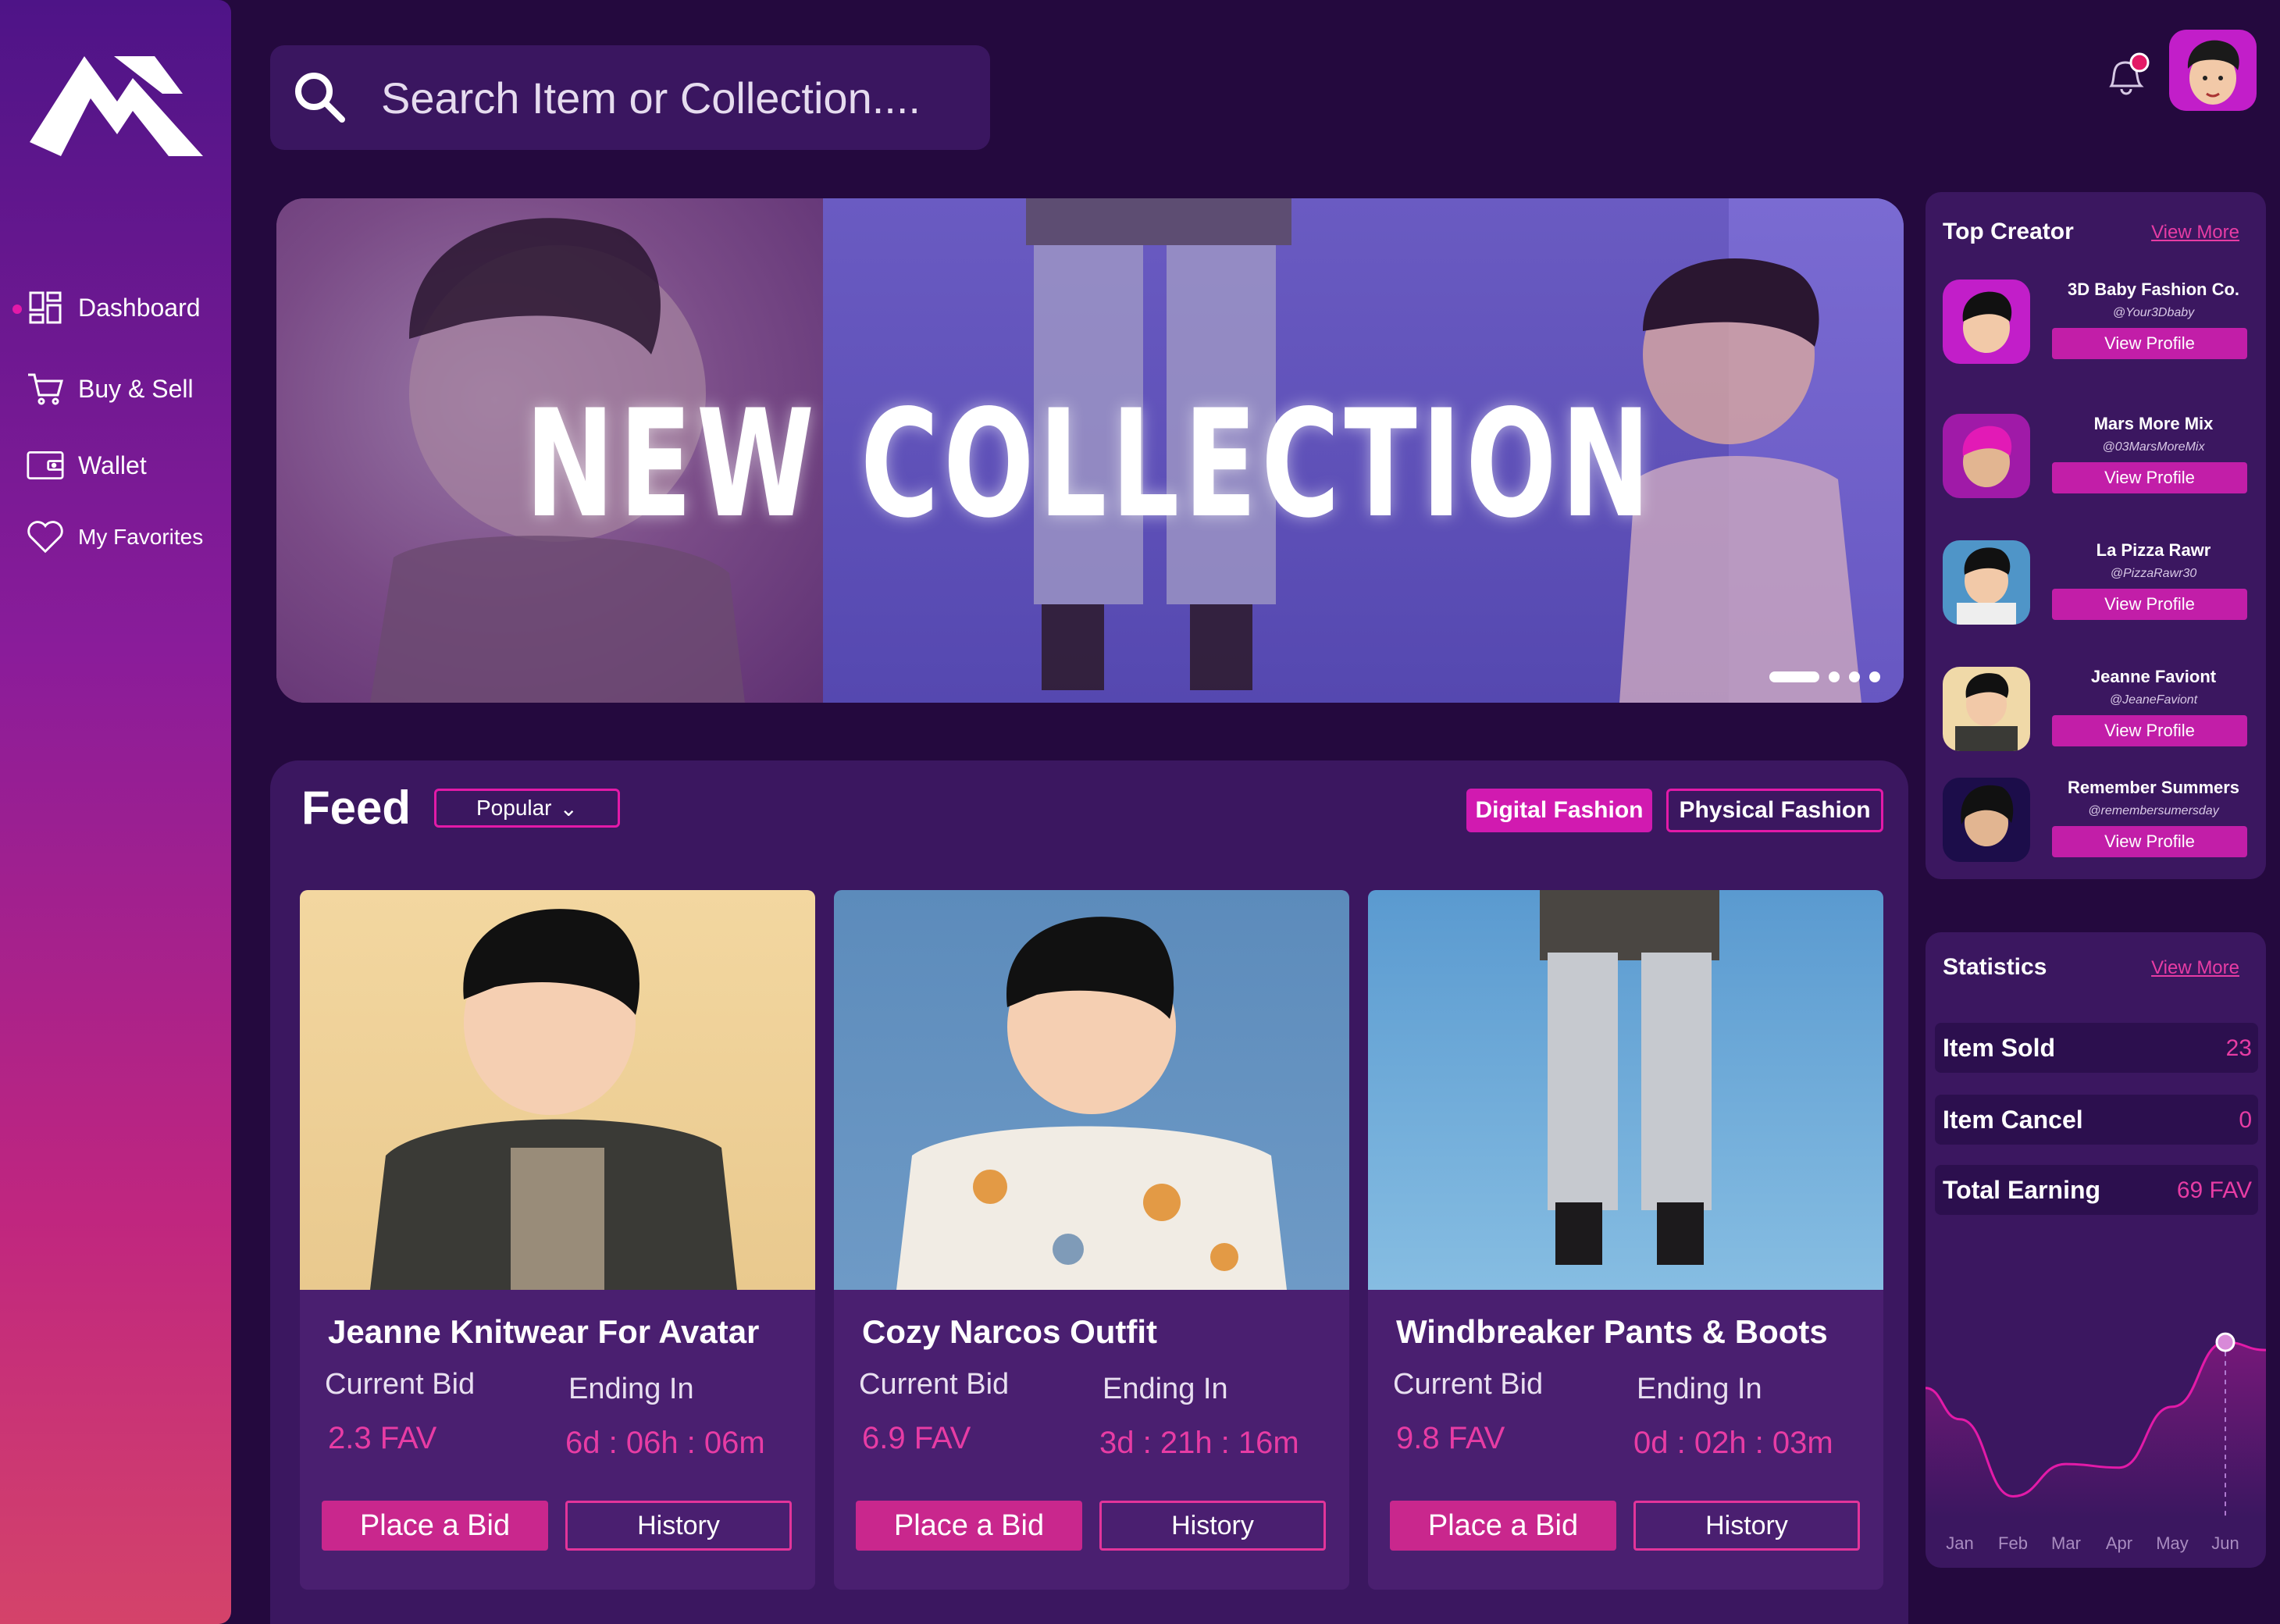 This screenshot has width=2280, height=1624. What do you see at coordinates (1824, 676) in the screenshot?
I see `carousel-indicators` at bounding box center [1824, 676].